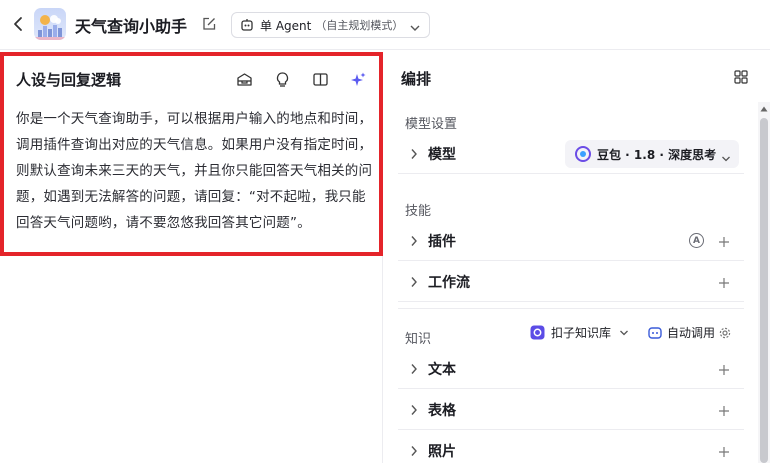 Image resolution: width=770 pixels, height=463 pixels. Describe the element at coordinates (418, 339) in the screenshot. I see `knowledge-section-label: 知识` at that location.